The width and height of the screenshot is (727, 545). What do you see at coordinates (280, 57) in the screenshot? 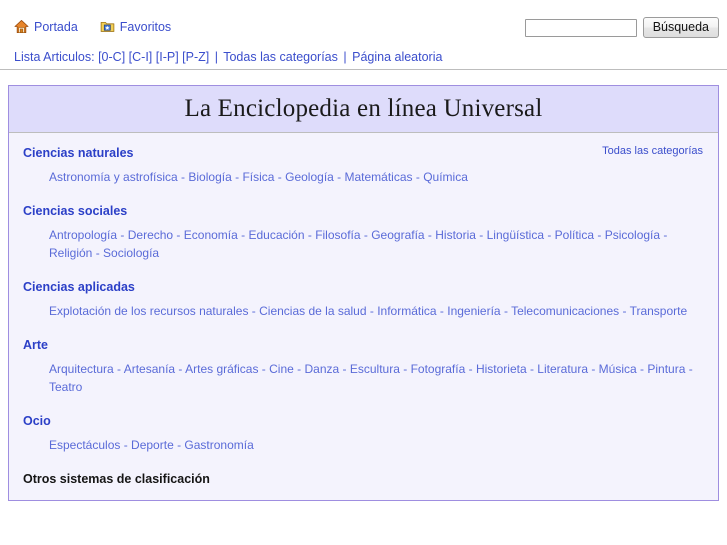
I see `nav-all-categories-link: Todas las categorías` at bounding box center [280, 57].